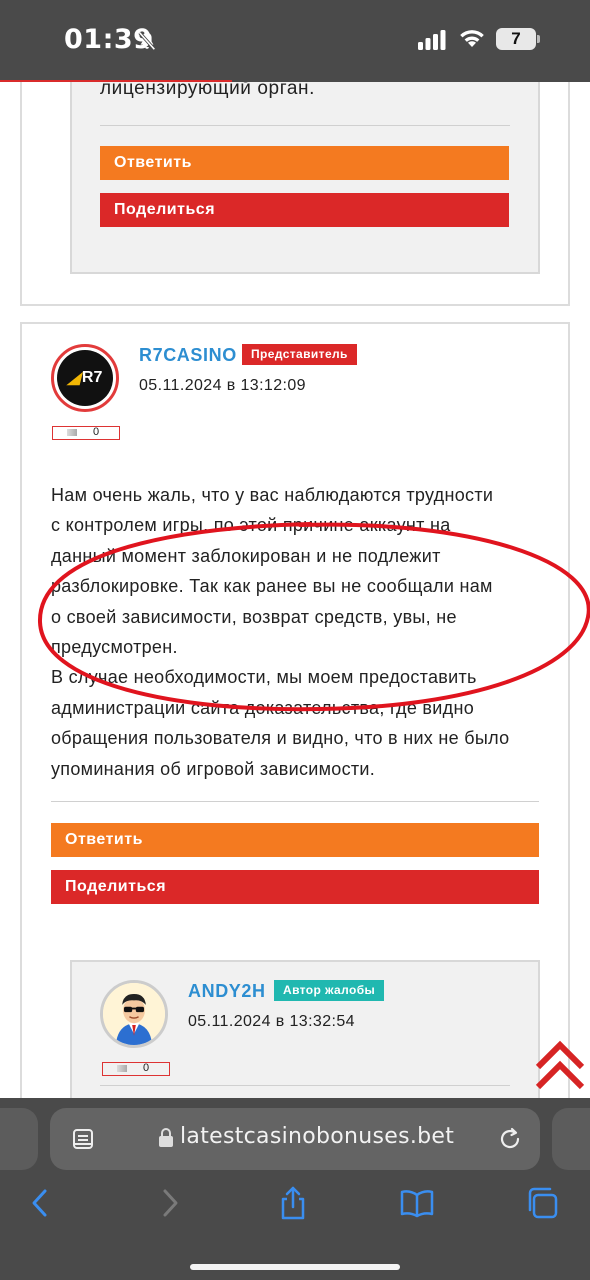 This screenshot has height=1280, width=590. I want to click on status-badge: Автор жалобы, so click(329, 990).